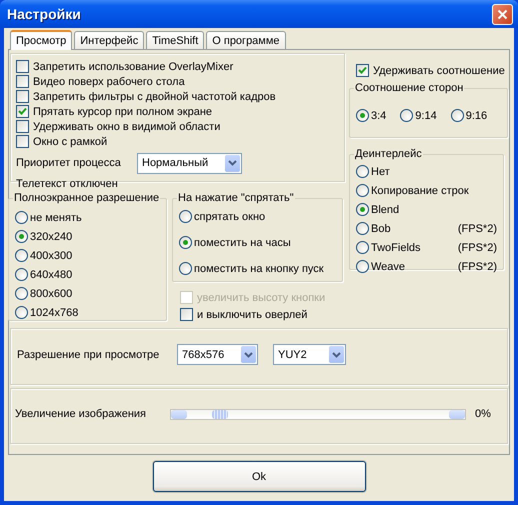  What do you see at coordinates (217, 354) in the screenshot?
I see `dropdown: 768x576` at bounding box center [217, 354].